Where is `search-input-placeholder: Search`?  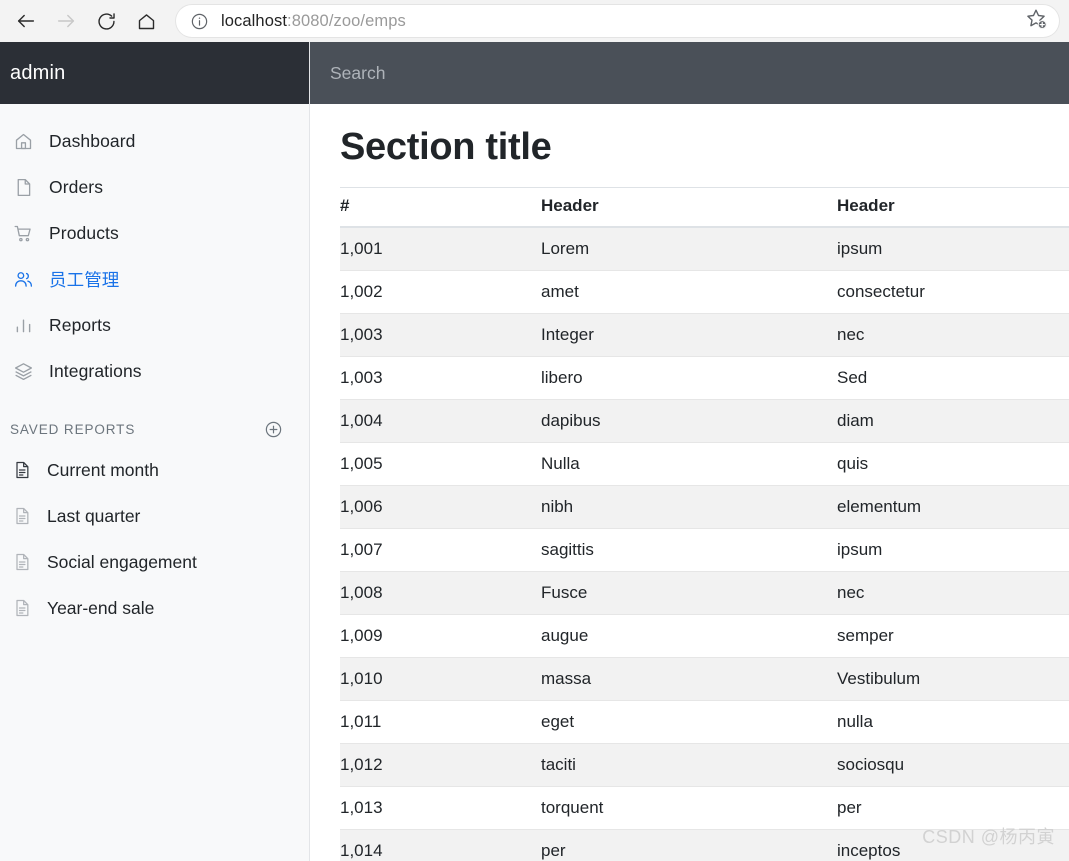
search-input-placeholder: Search is located at coordinates (358, 72).